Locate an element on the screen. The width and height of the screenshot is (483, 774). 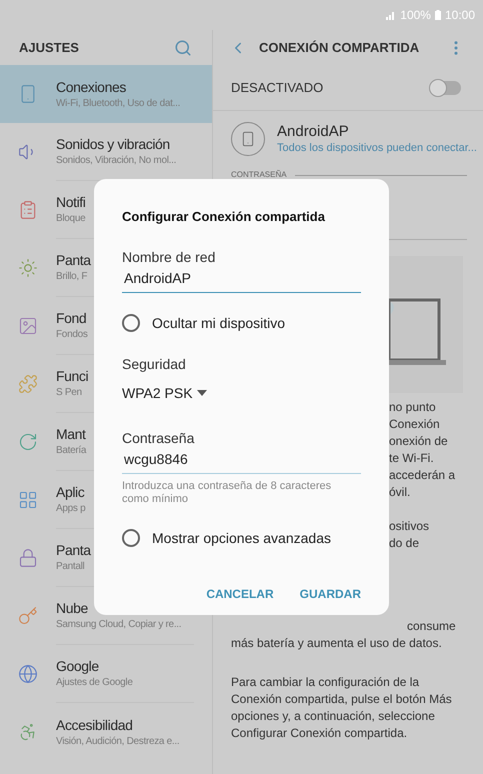
description-line: óvil. is located at coordinates (400, 492).